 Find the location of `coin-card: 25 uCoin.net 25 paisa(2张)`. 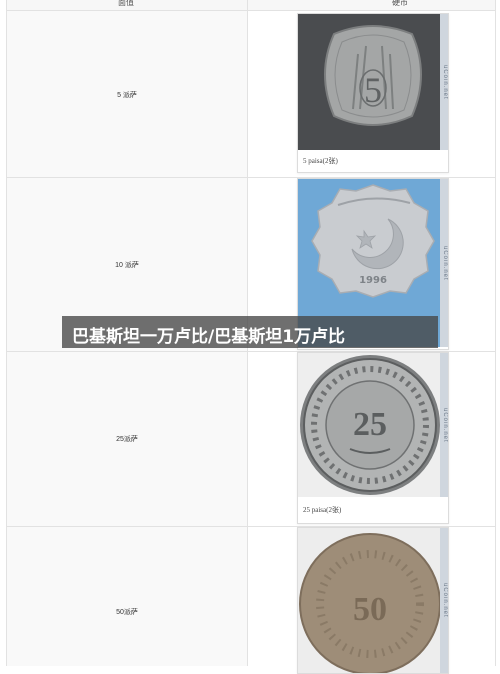

coin-card: 25 uCoin.net 25 paisa(2张) is located at coordinates (373, 438).